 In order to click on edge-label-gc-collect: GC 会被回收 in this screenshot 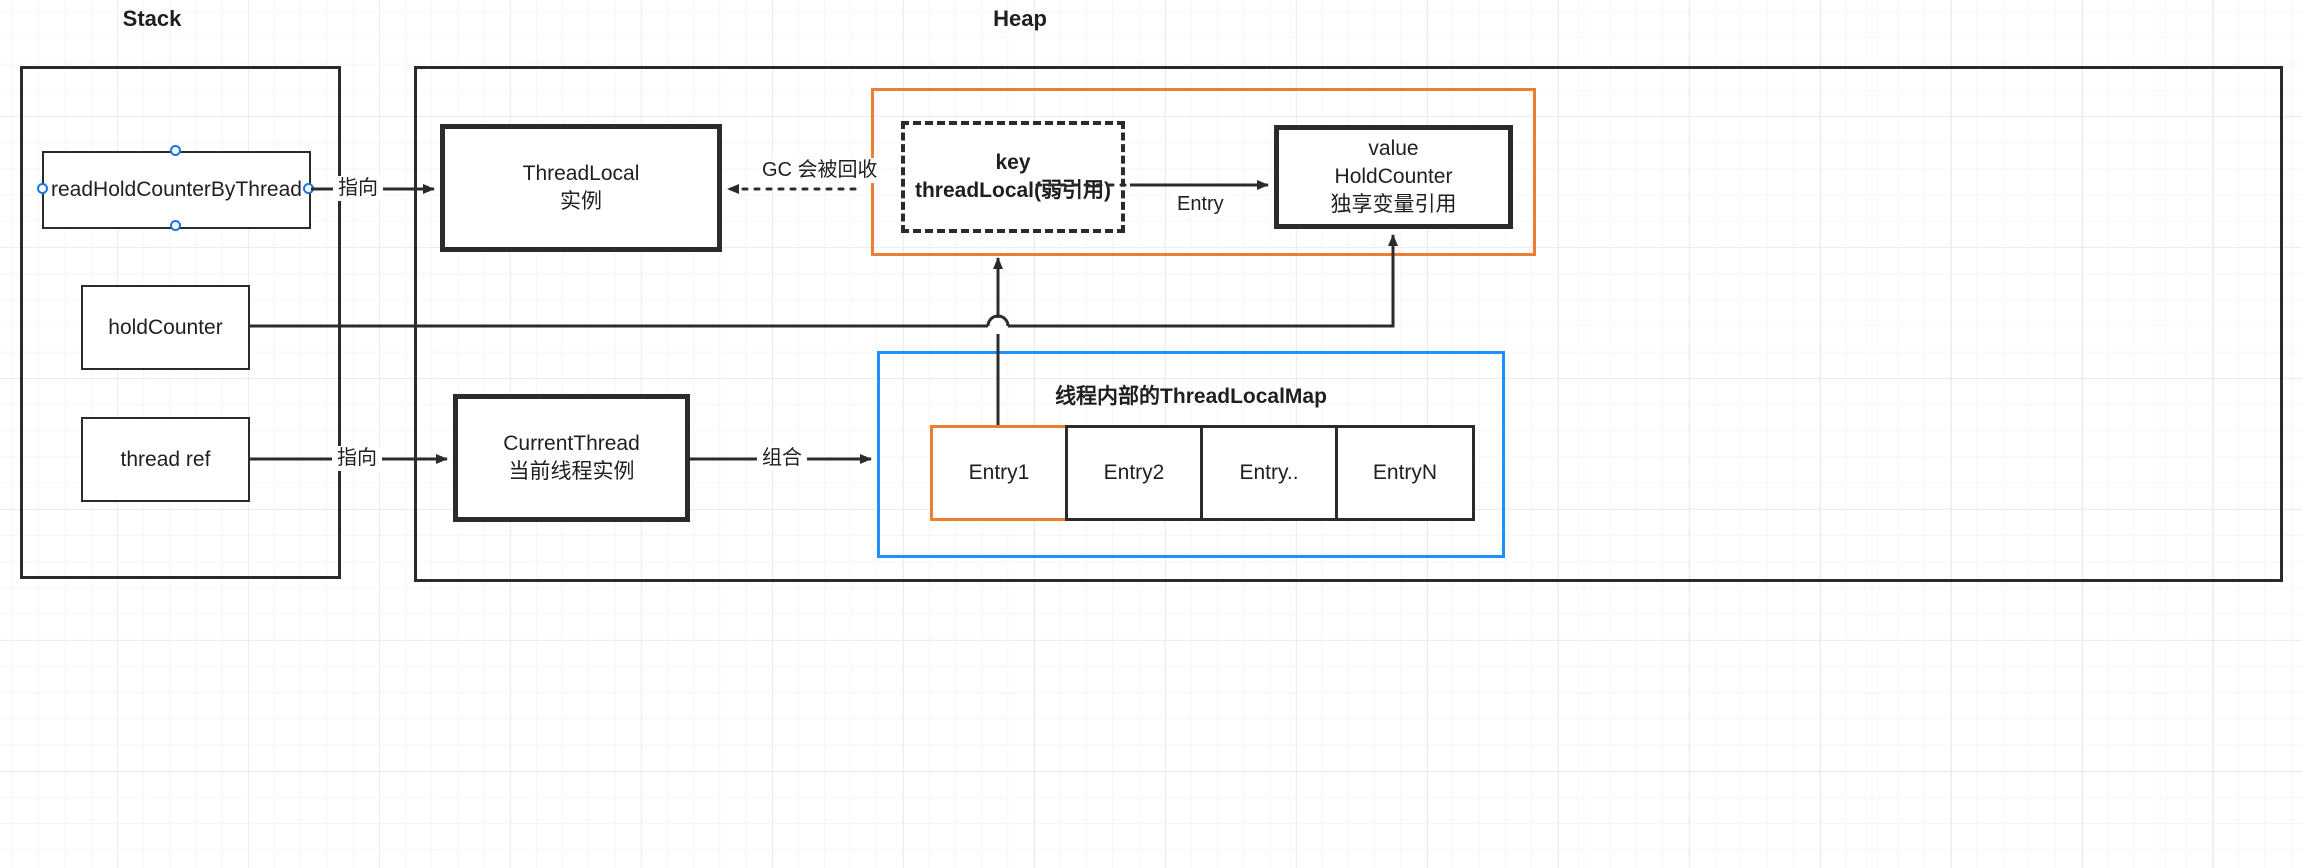, I will do `click(820, 170)`.